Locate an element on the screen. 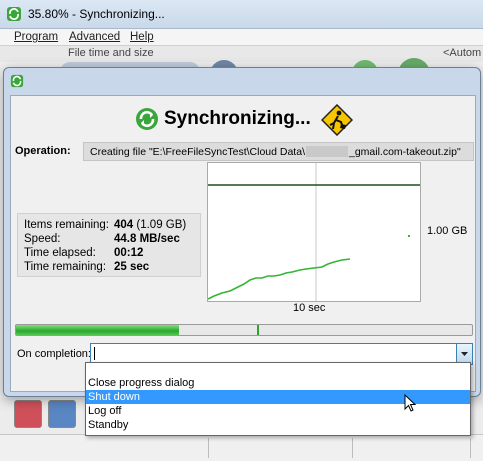 Image resolution: width=483 pixels, height=461 pixels. graph-x-label: 10 sec is located at coordinates (309, 308).